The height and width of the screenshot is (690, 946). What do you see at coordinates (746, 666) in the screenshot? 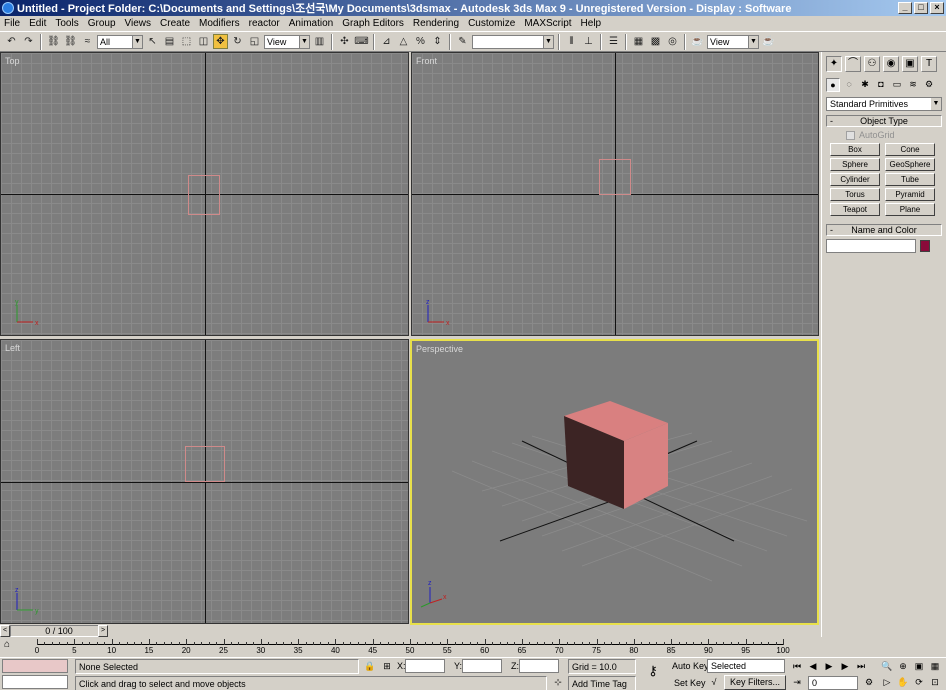
I see `key-mode-dropdown: Selected` at bounding box center [746, 666].